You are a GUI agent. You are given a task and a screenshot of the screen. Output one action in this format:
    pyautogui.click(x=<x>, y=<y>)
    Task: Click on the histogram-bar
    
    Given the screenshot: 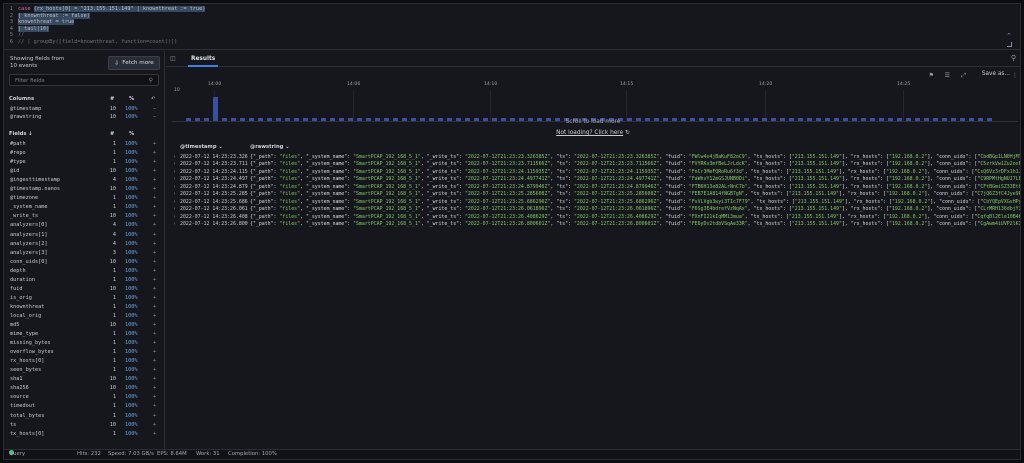 What is the action you would take?
    pyautogui.click(x=216, y=109)
    